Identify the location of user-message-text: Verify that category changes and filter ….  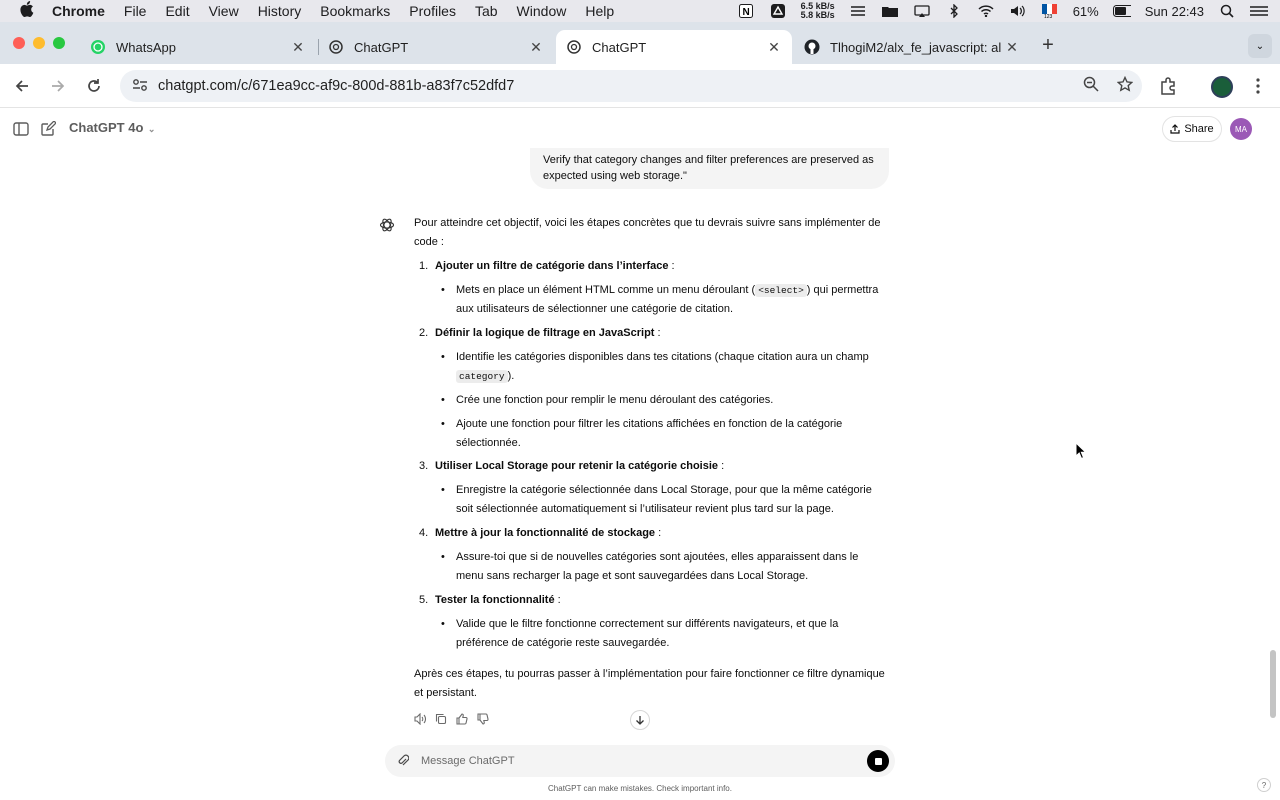
(708, 168).